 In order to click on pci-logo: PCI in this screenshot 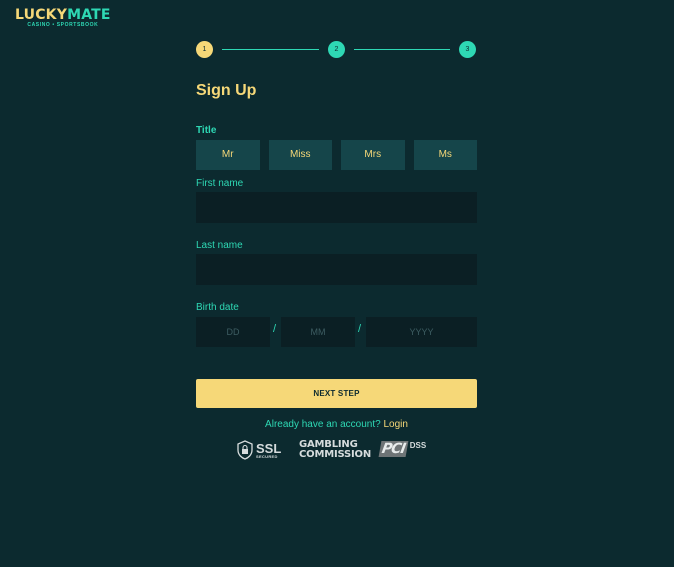, I will do `click(393, 449)`.